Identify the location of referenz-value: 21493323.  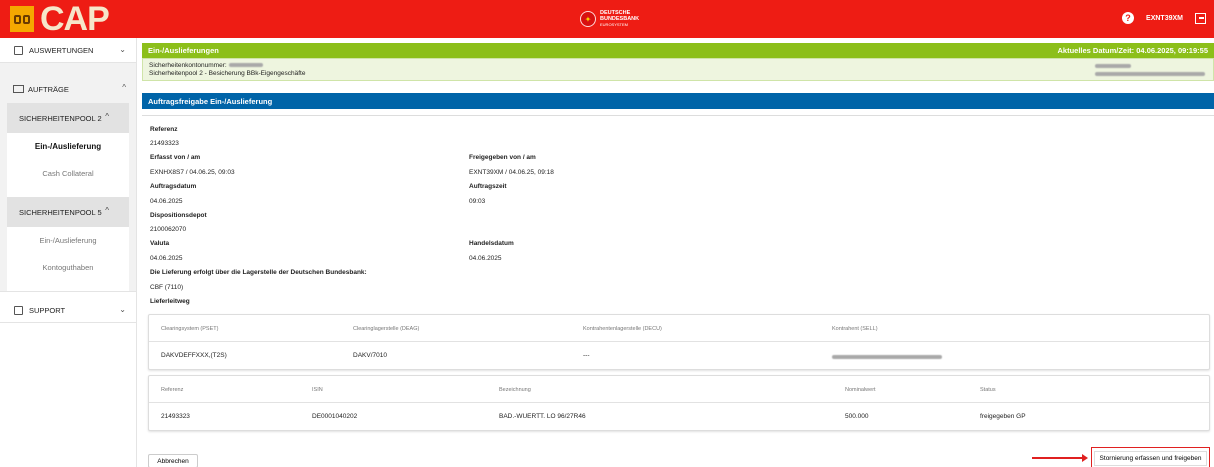
(164, 143).